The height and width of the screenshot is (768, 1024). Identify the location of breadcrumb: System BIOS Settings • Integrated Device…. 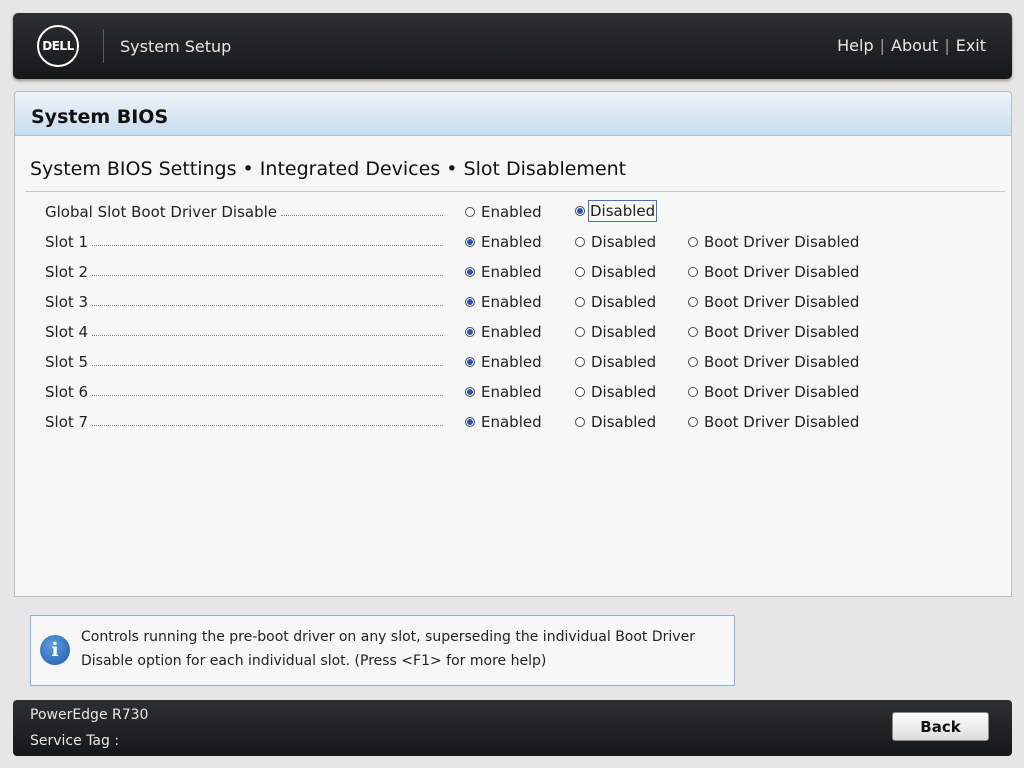
(328, 169).